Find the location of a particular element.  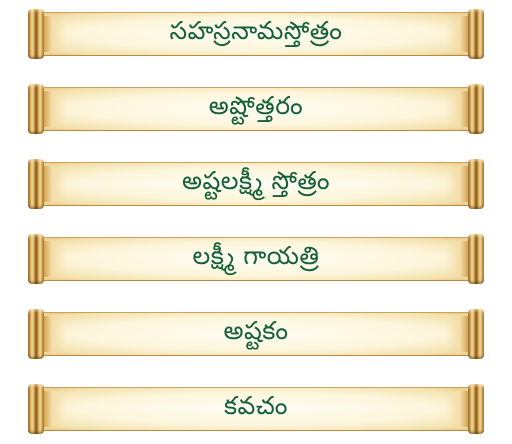

menu-item-ashtakam: అష్టకం is located at coordinates (256, 334).